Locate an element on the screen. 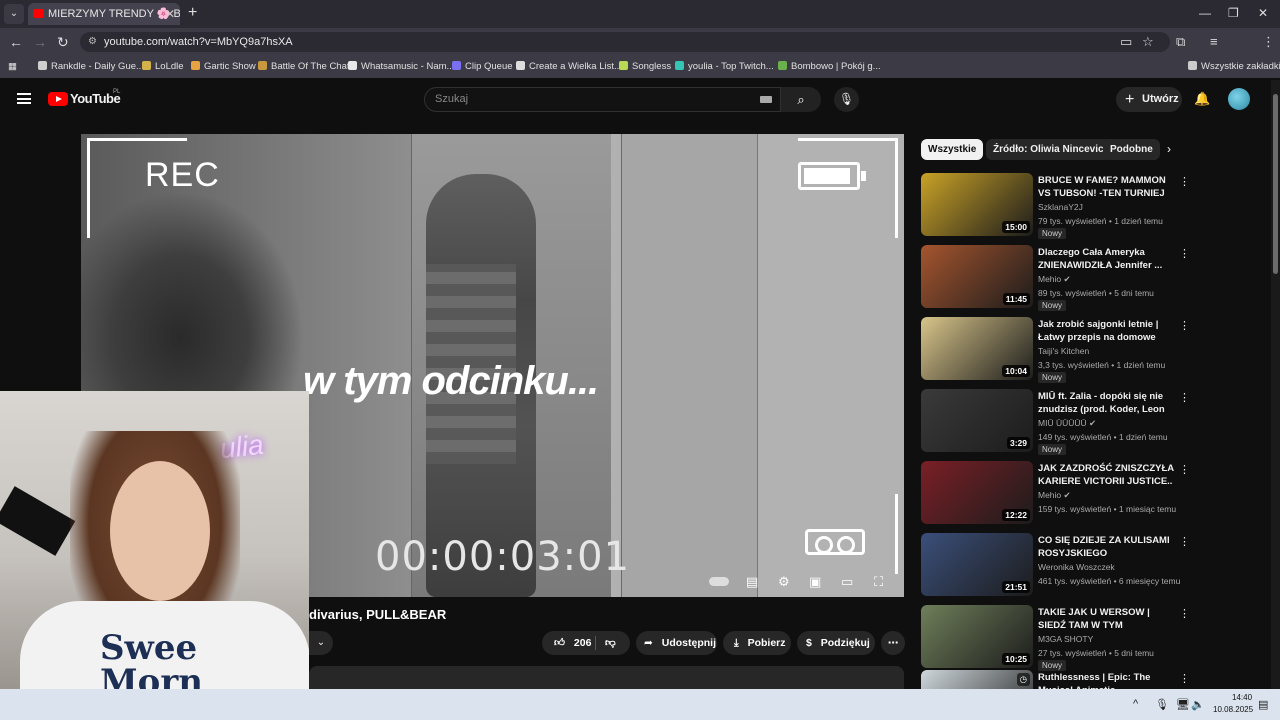 The height and width of the screenshot is (720, 1280). tray-chevron-icon: ^ is located at coordinates (1135, 704).